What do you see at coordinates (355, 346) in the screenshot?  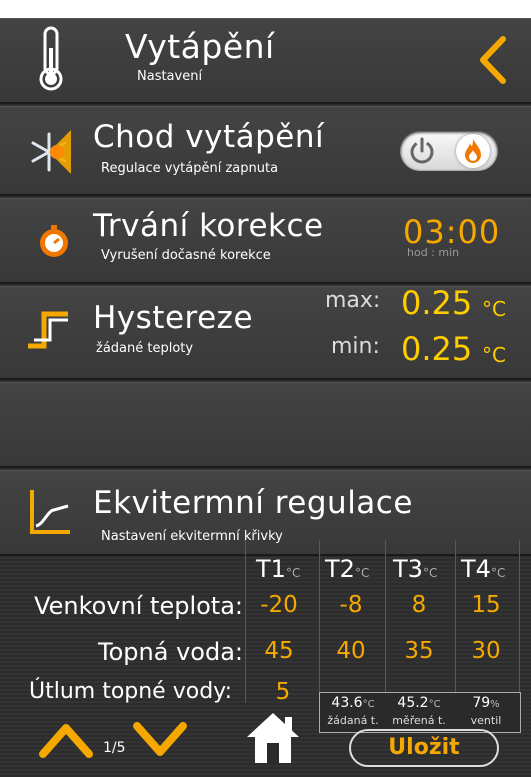 I see `hysteresis-min-label: min:` at bounding box center [355, 346].